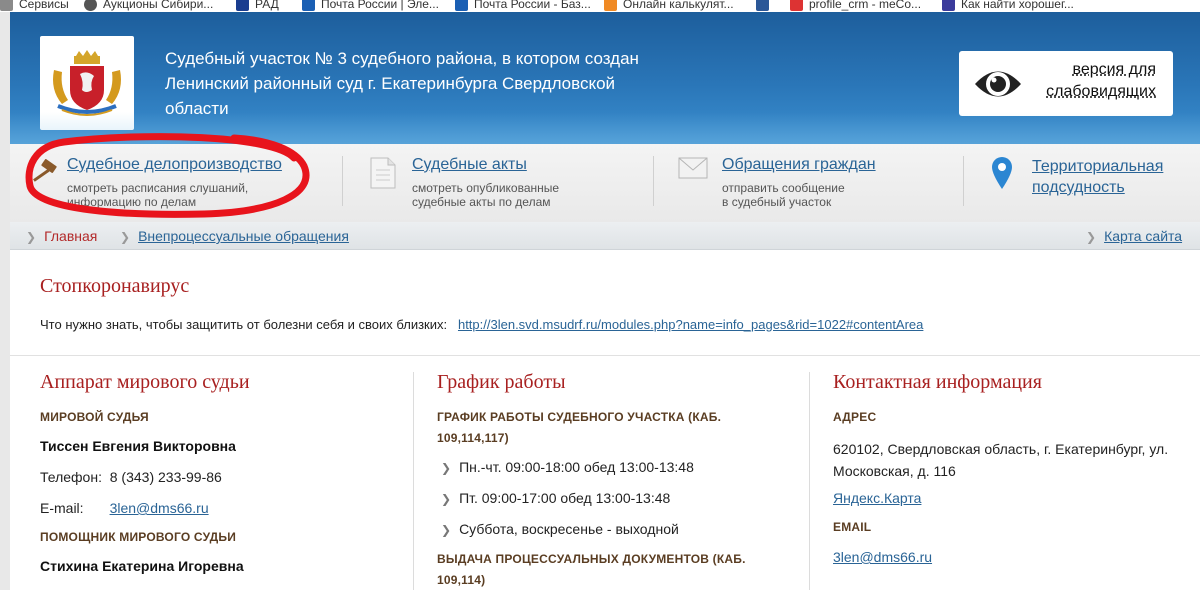 The image size is (1200, 590). What do you see at coordinates (501, 382) in the screenshot?
I see `schedule-title: График работы` at bounding box center [501, 382].